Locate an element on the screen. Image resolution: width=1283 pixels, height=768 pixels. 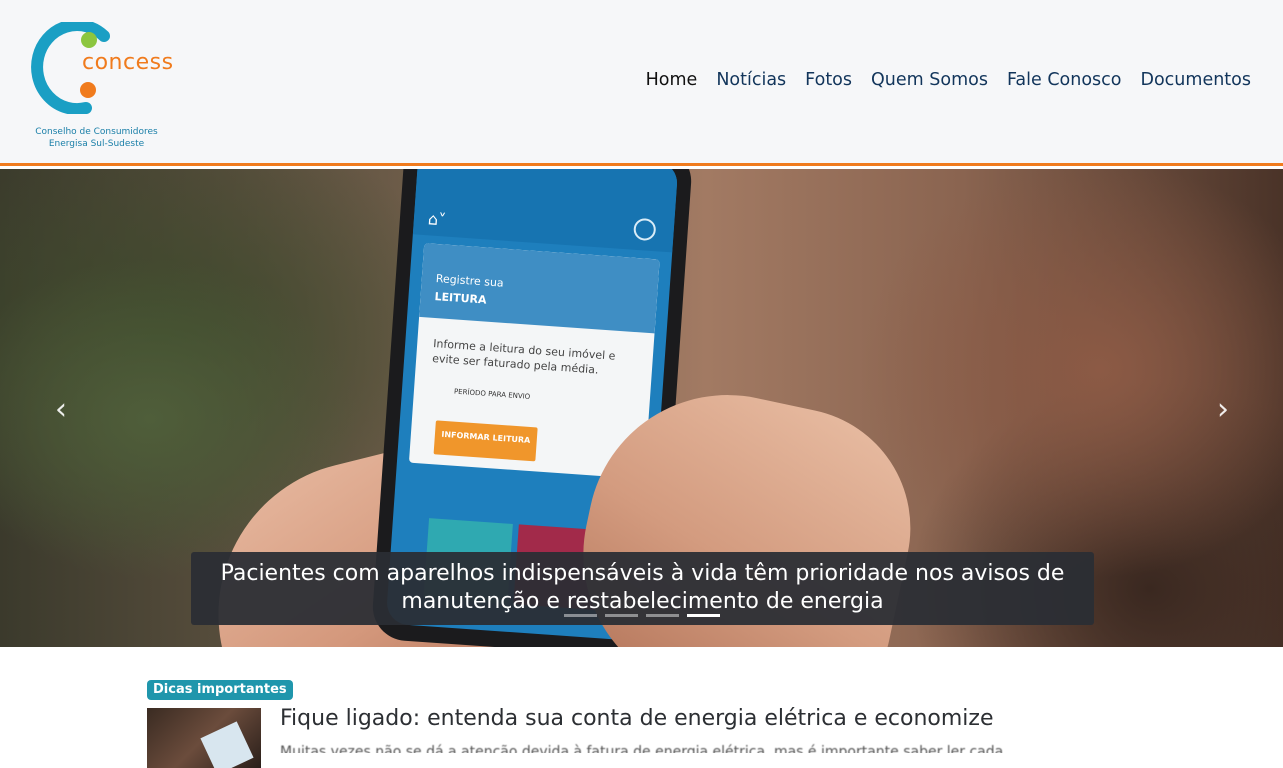
post-thumbnail is located at coordinates (204, 738).